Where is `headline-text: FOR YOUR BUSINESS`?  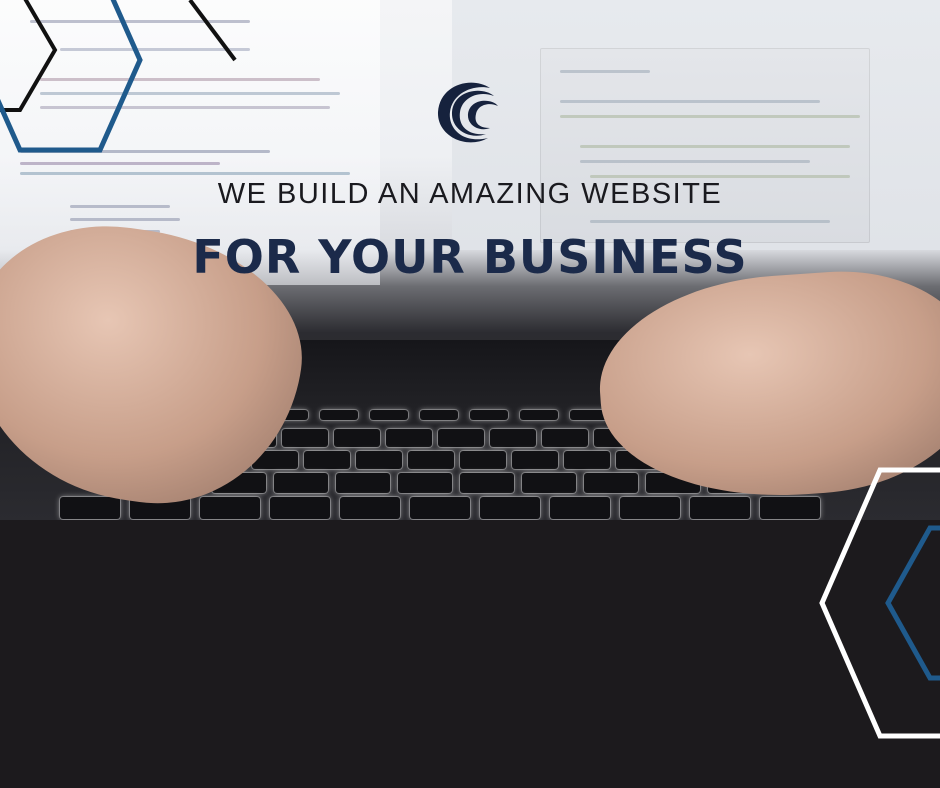 headline-text: FOR YOUR BUSINESS is located at coordinates (470, 257).